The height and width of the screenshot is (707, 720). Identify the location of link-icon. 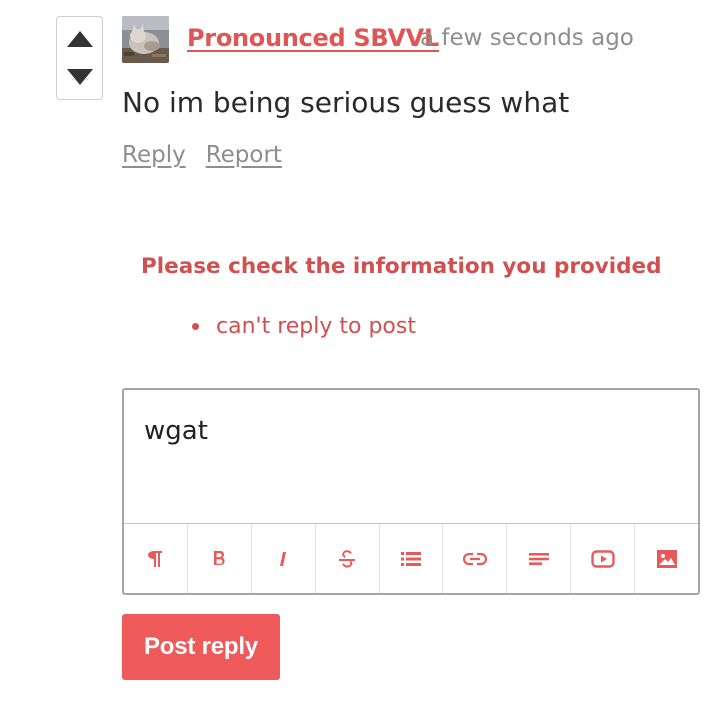
(474, 558).